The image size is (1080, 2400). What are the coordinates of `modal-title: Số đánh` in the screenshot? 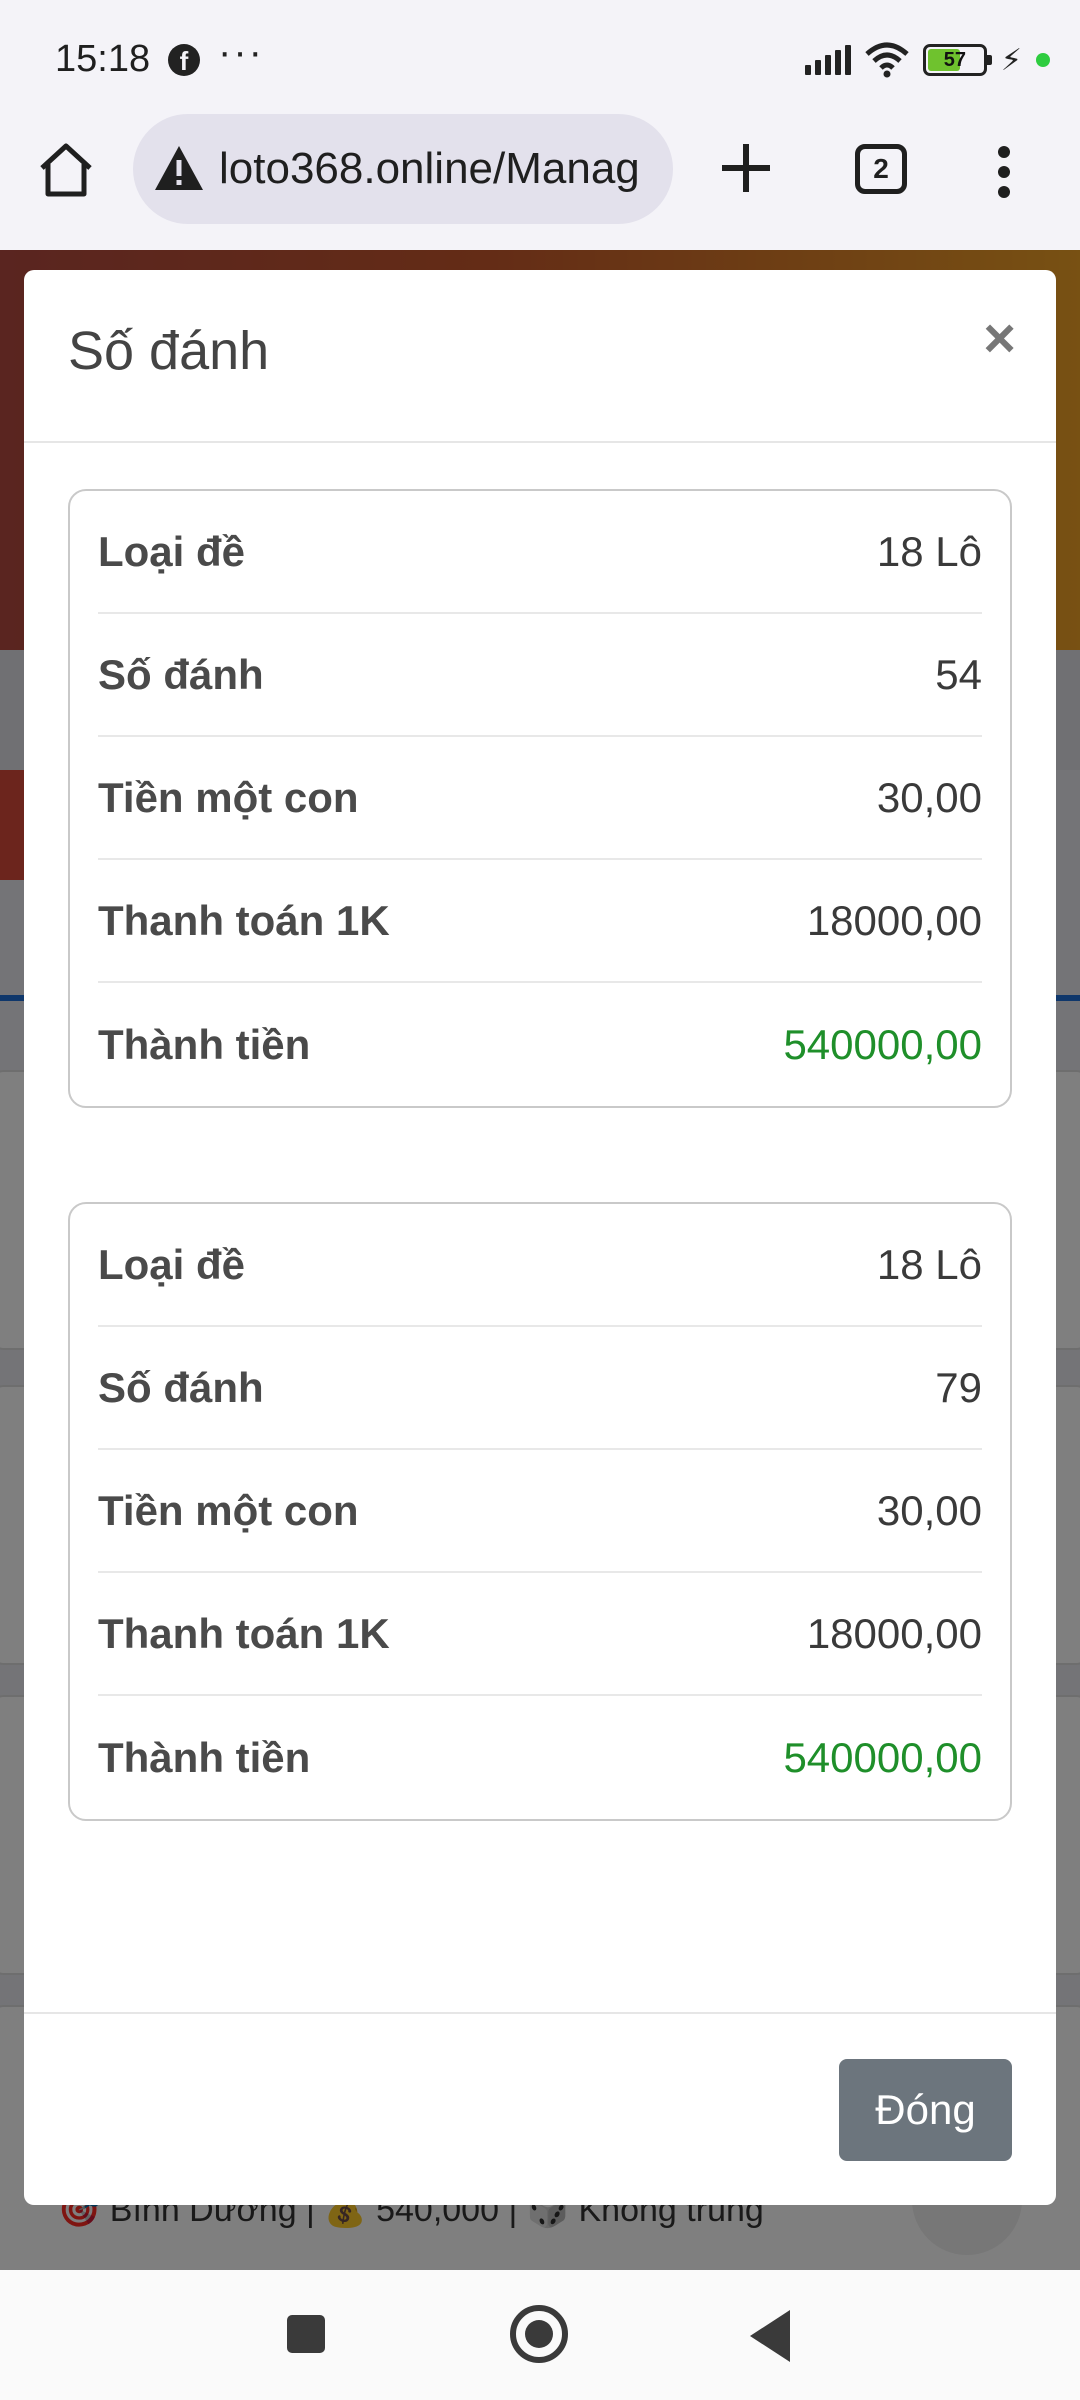 It's located at (169, 351).